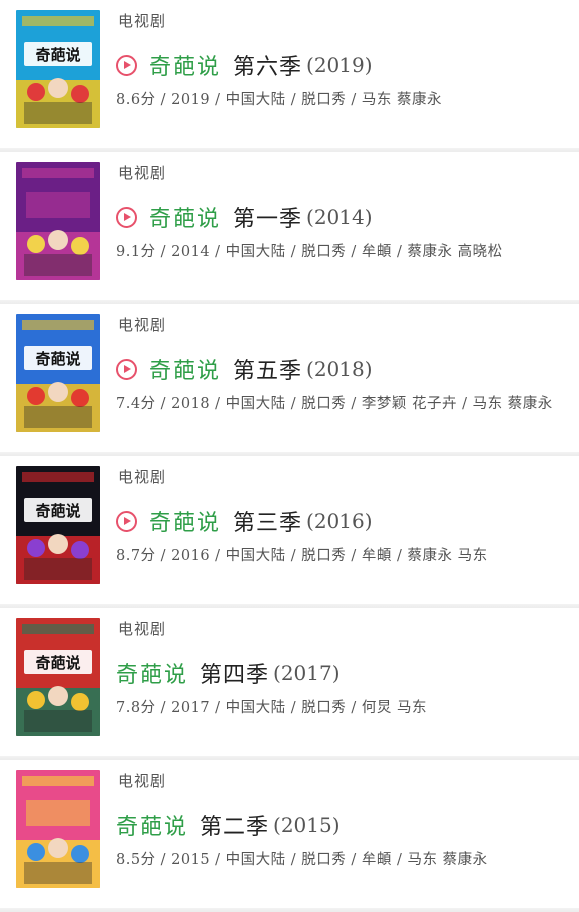 The width and height of the screenshot is (579, 912). I want to click on title-row: 奇葩说 第二季 (2015), so click(228, 825).